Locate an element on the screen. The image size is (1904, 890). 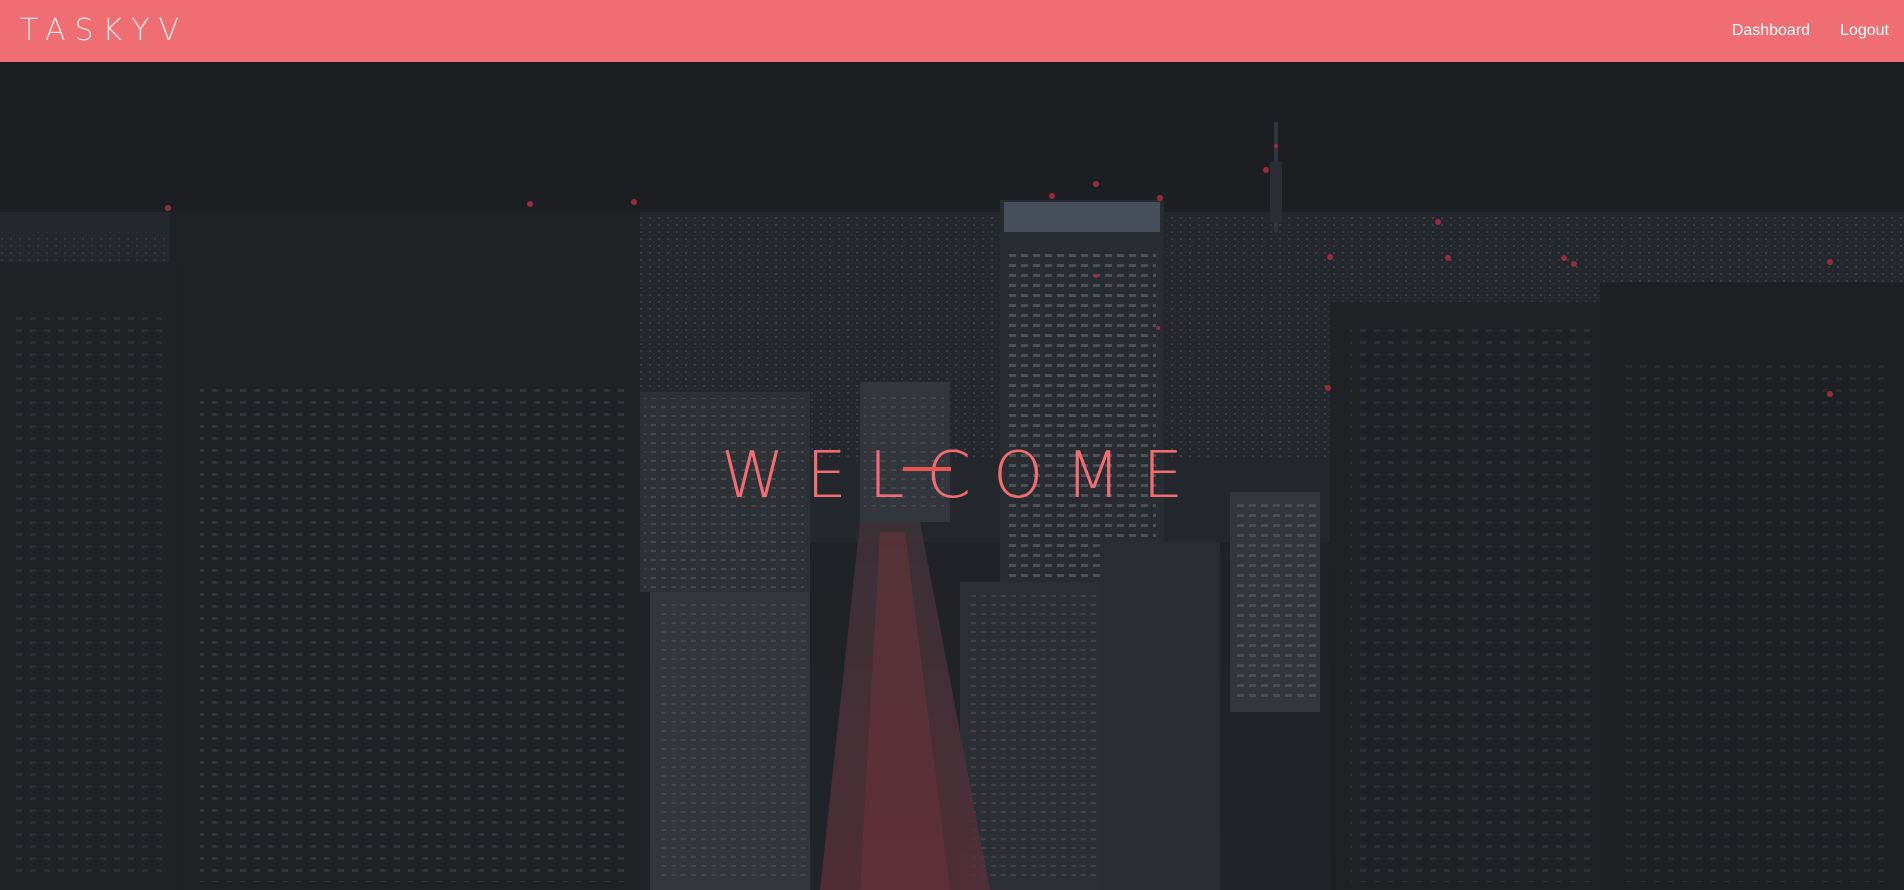
nav-link-logout: Logout is located at coordinates (1864, 31).